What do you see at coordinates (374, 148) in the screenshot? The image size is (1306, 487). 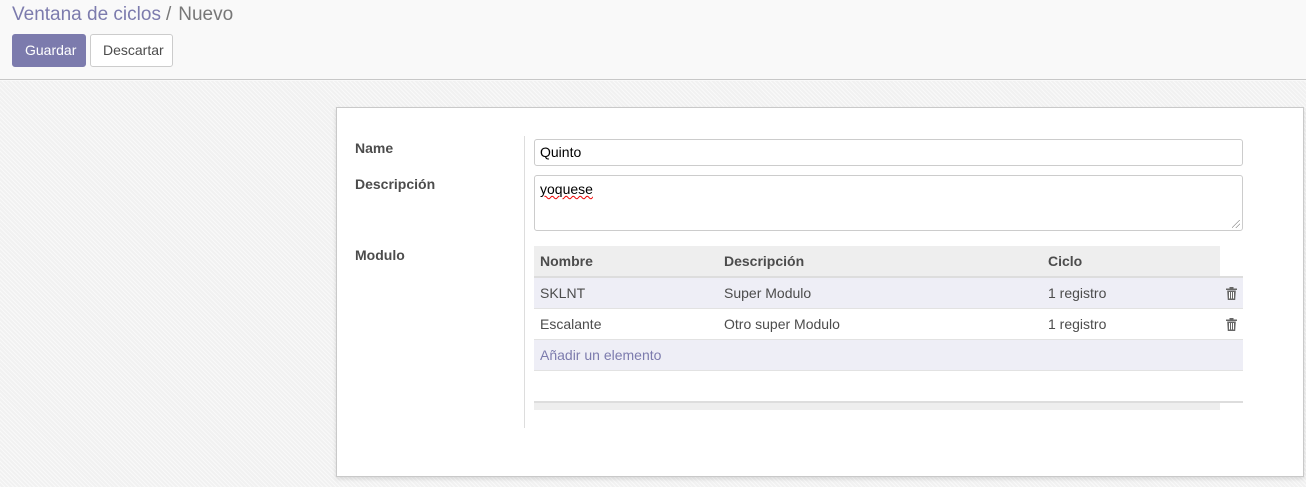 I see `name-label: Name` at bounding box center [374, 148].